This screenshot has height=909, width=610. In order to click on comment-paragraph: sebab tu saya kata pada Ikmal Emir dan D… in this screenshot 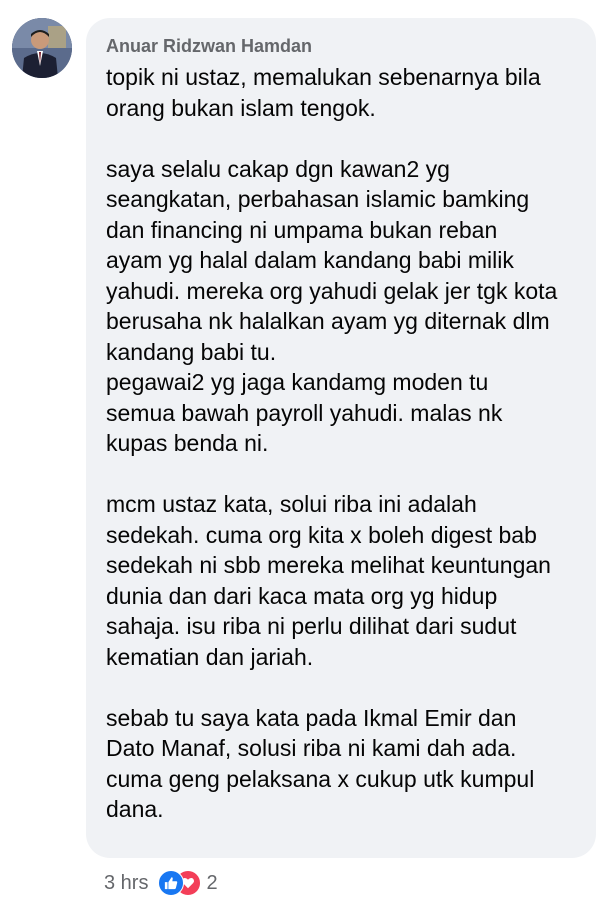, I will do `click(320, 763)`.